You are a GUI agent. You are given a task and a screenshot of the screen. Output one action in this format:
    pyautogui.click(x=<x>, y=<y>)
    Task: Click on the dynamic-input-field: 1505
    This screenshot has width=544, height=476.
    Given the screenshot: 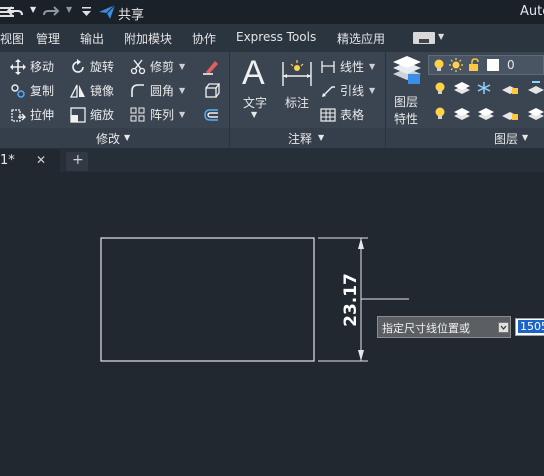 What is the action you would take?
    pyautogui.click(x=529, y=327)
    